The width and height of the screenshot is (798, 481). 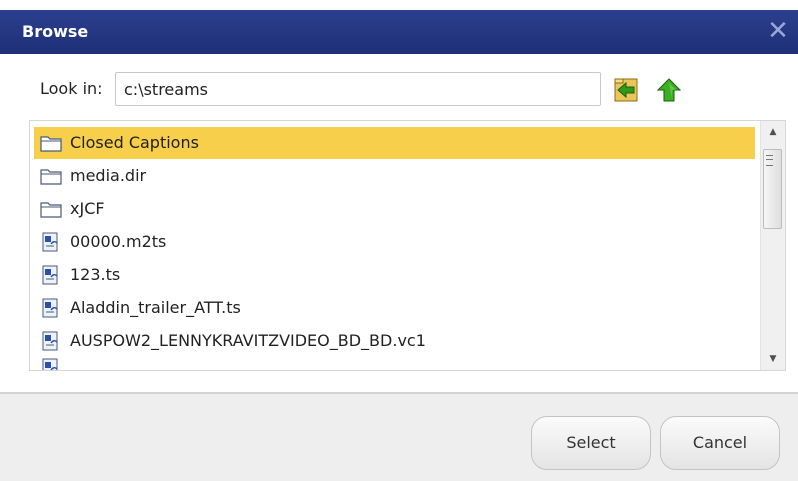 I want to click on title-bar: Browse ✕, so click(x=399, y=32).